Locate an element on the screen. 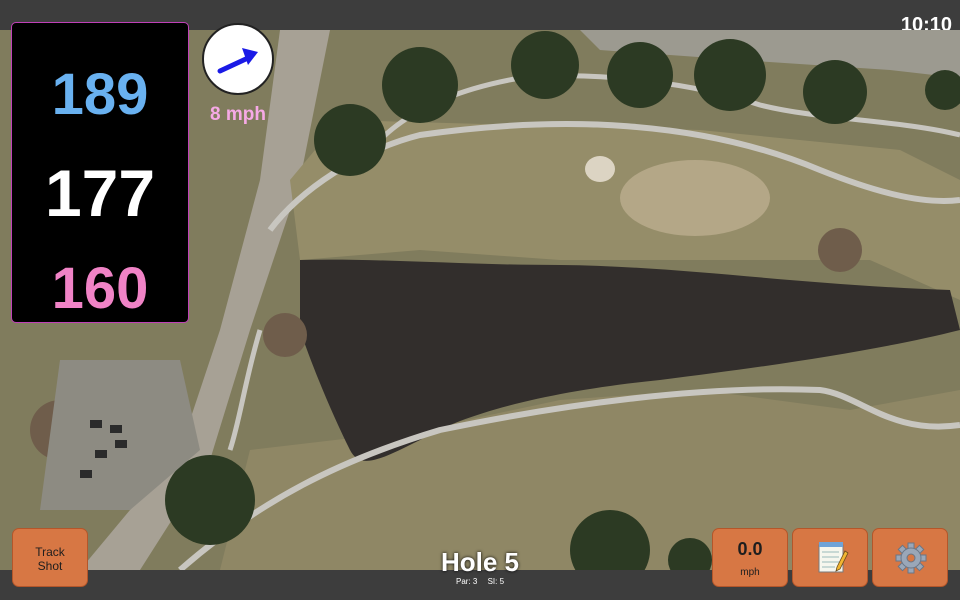  notepad-icon is located at coordinates (833, 557).